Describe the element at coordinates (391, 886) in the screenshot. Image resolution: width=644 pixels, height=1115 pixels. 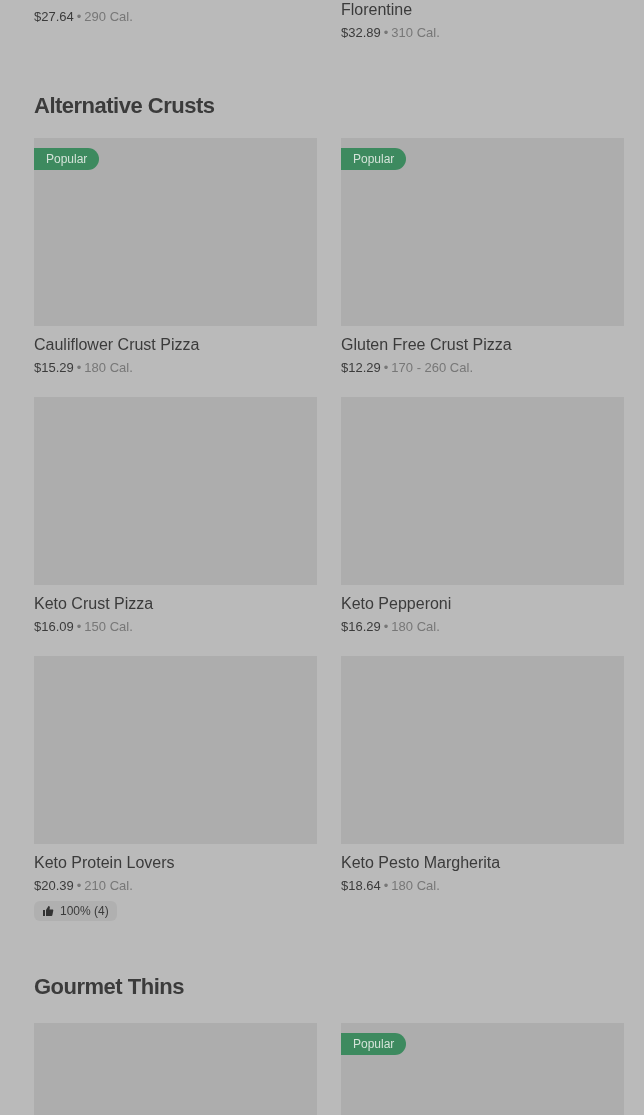
I see `price-calories: $18.64 • 180 Cal.` at that location.